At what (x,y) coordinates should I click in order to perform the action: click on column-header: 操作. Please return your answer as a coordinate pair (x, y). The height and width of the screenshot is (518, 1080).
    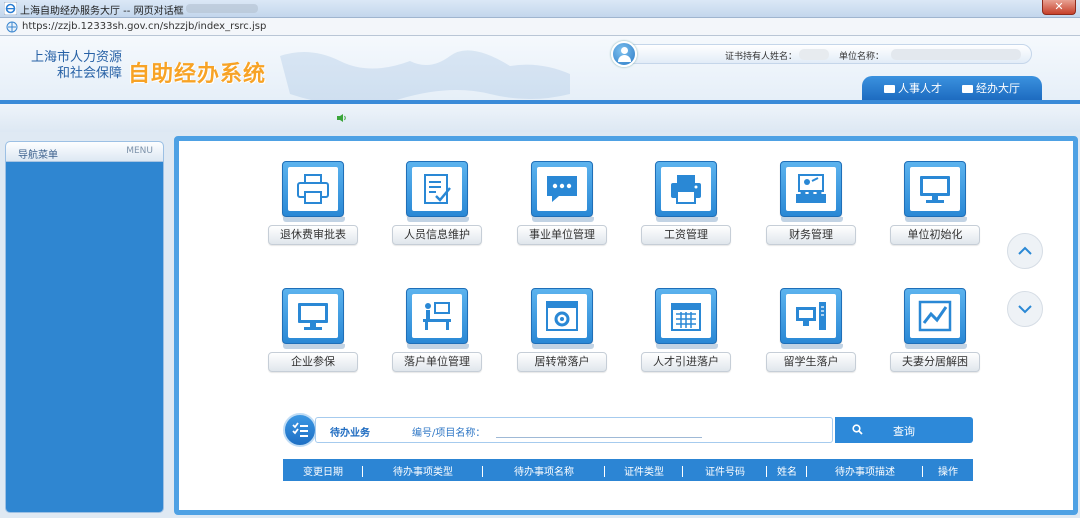
    Looking at the image, I should click on (948, 472).